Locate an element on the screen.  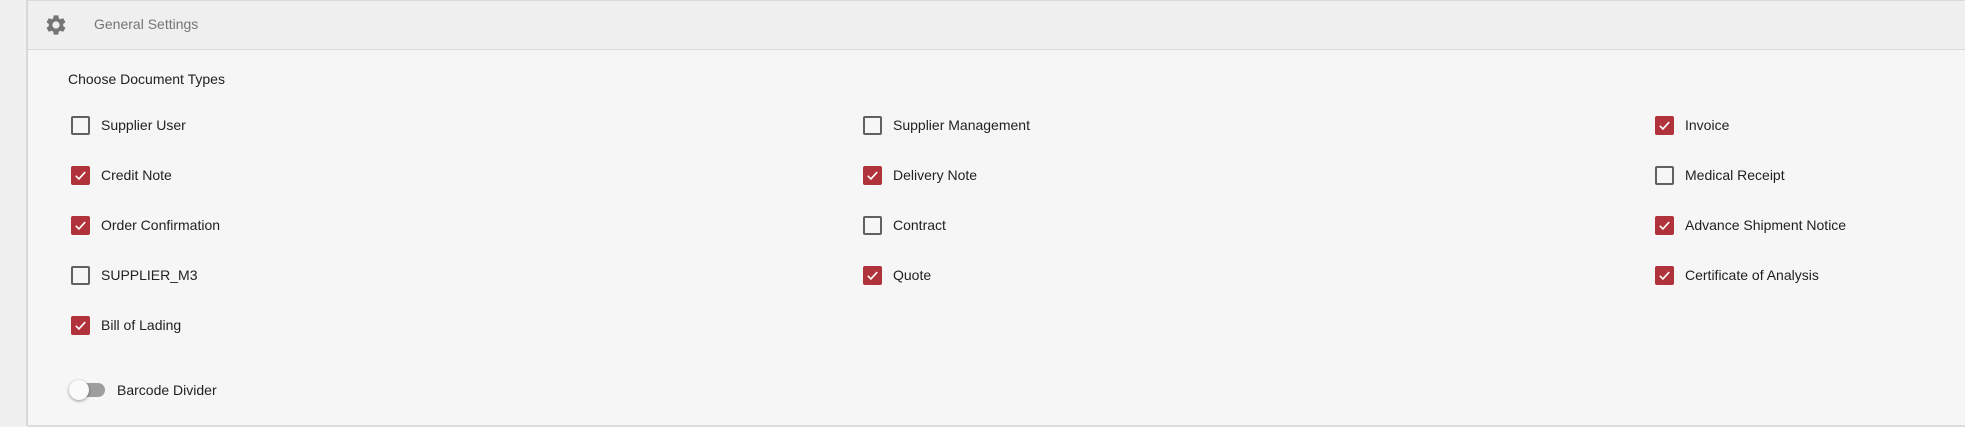
section-title: Choose Document Types is located at coordinates (146, 79).